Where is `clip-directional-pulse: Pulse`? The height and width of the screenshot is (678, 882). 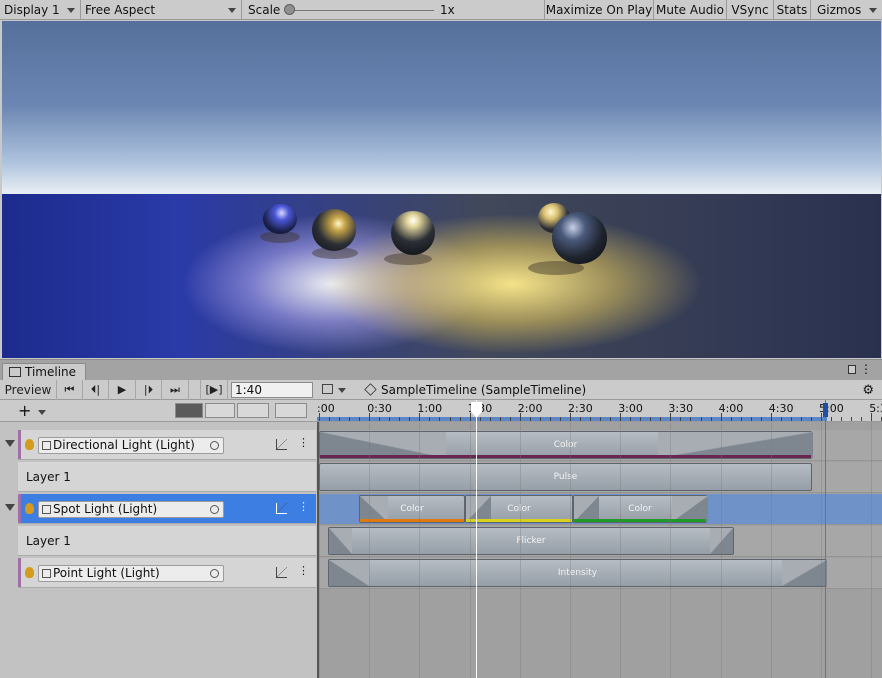 clip-directional-pulse: Pulse is located at coordinates (565, 477).